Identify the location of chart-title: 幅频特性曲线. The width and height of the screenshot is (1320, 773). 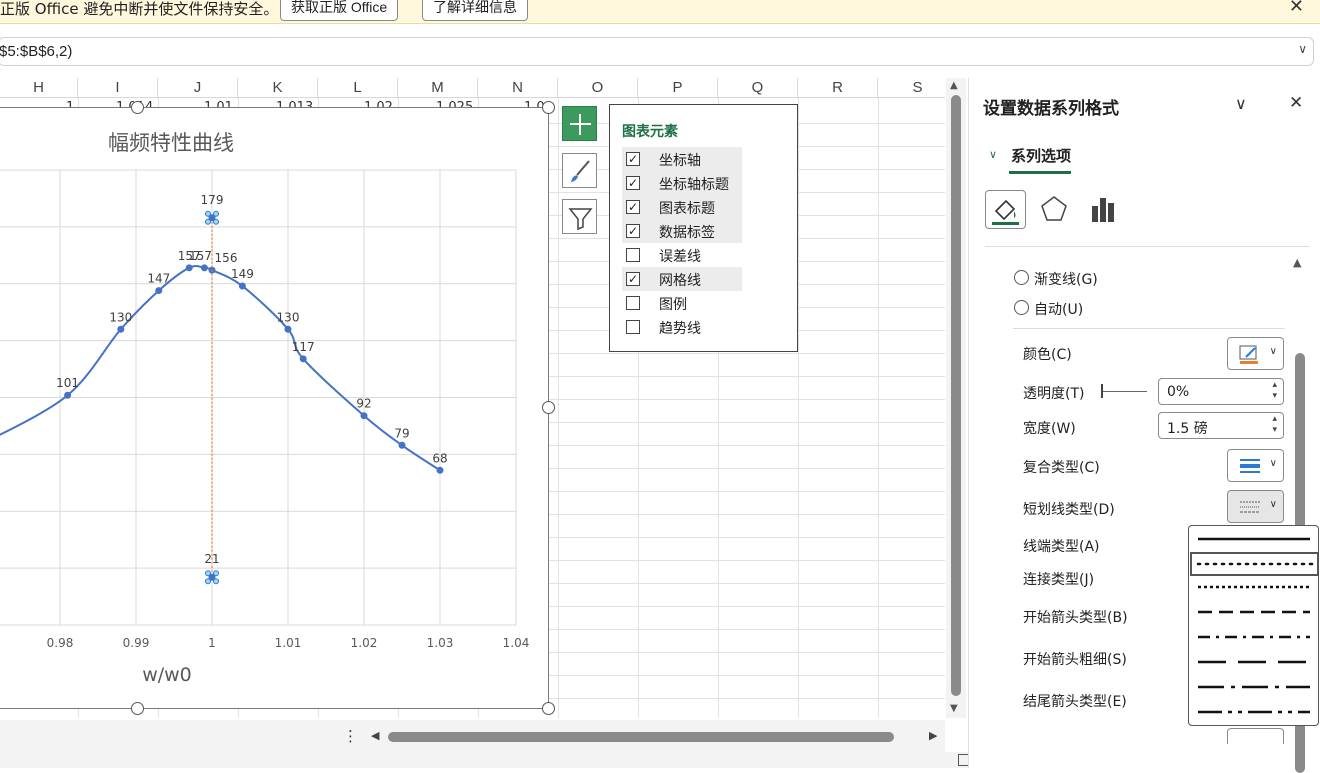
(171, 143).